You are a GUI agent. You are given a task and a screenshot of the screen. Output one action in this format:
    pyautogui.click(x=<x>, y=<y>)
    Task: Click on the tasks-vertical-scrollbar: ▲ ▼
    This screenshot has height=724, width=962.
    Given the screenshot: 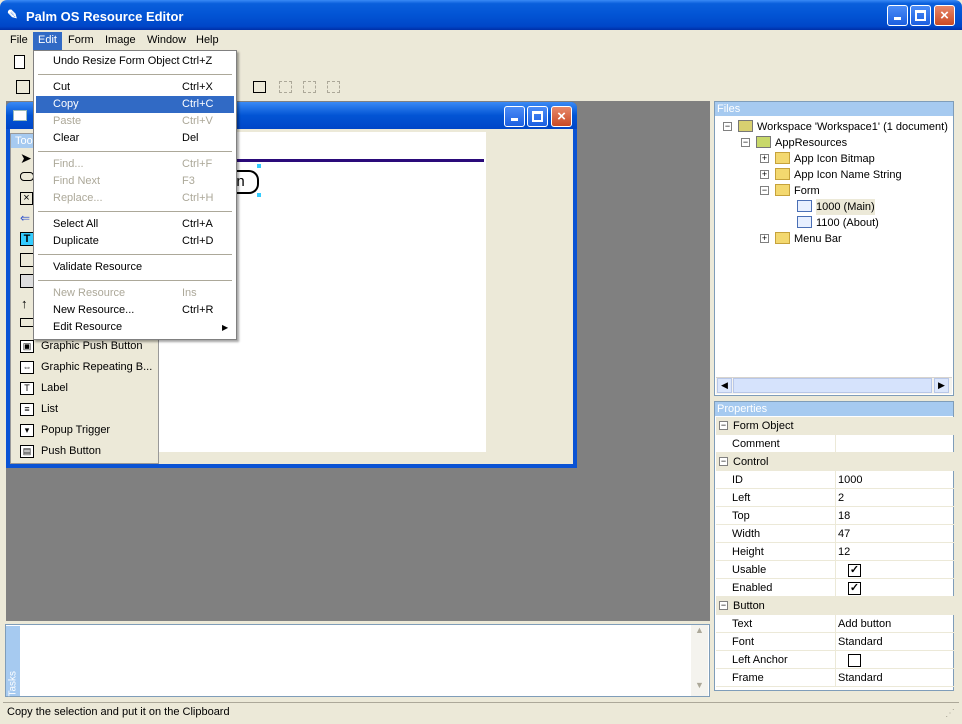 What is the action you would take?
    pyautogui.click(x=699, y=660)
    